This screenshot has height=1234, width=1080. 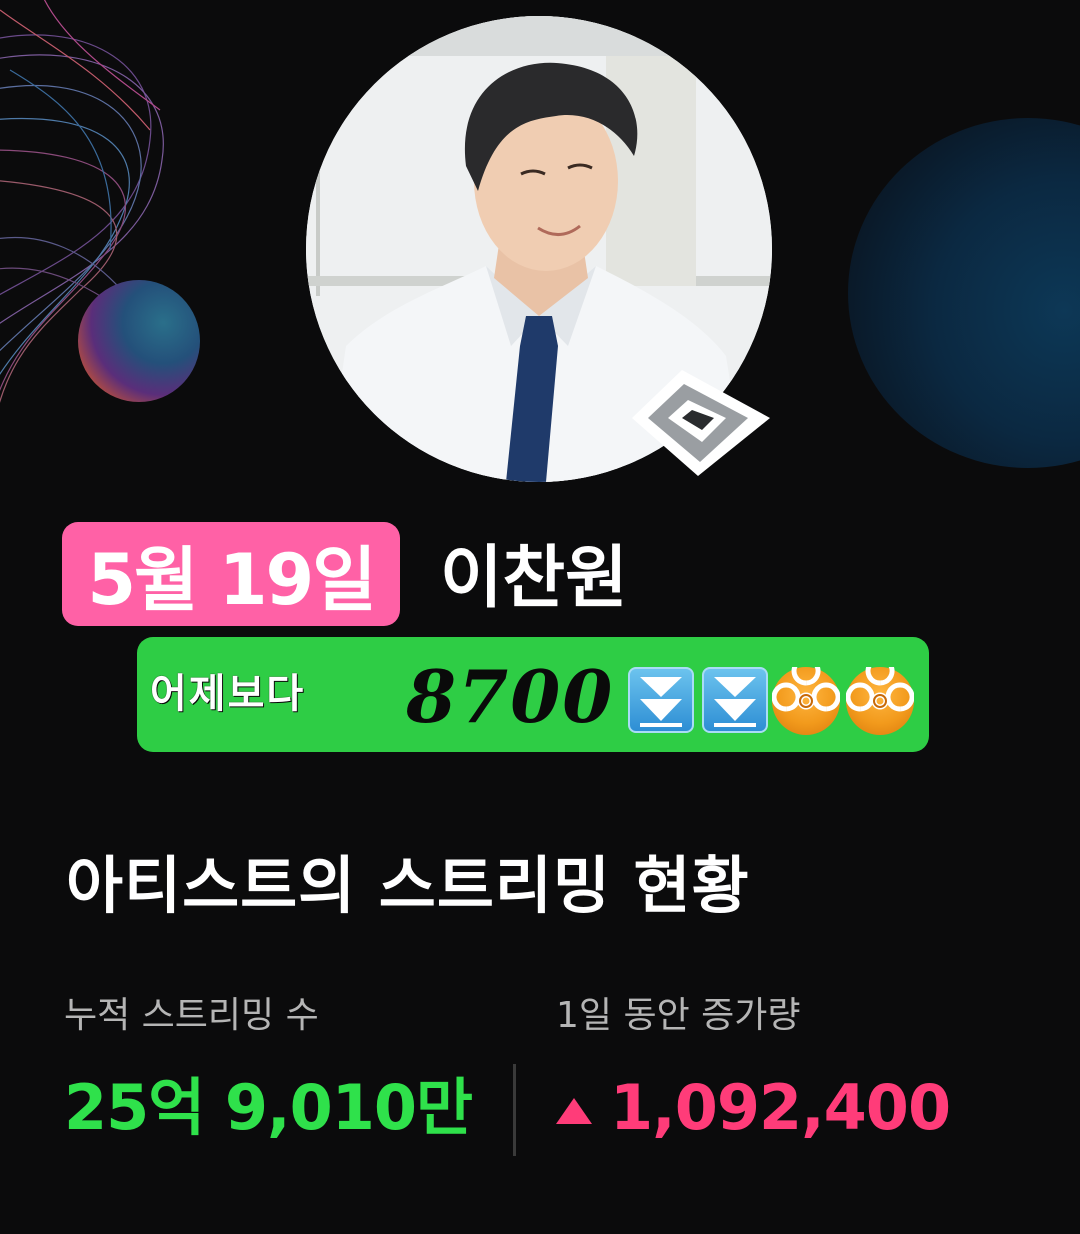 What do you see at coordinates (780, 1107) in the screenshot?
I see `daily-increase-value: 1,092,400` at bounding box center [780, 1107].